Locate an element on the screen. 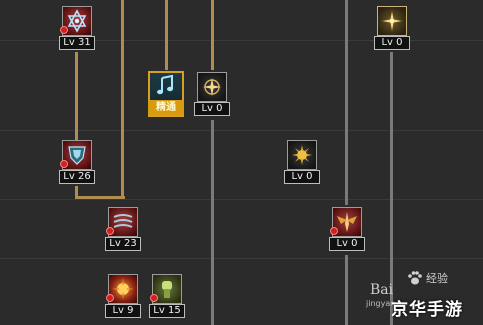 The height and width of the screenshot is (325, 483). skill-slot-6: Lv 23 is located at coordinates (123, 230).